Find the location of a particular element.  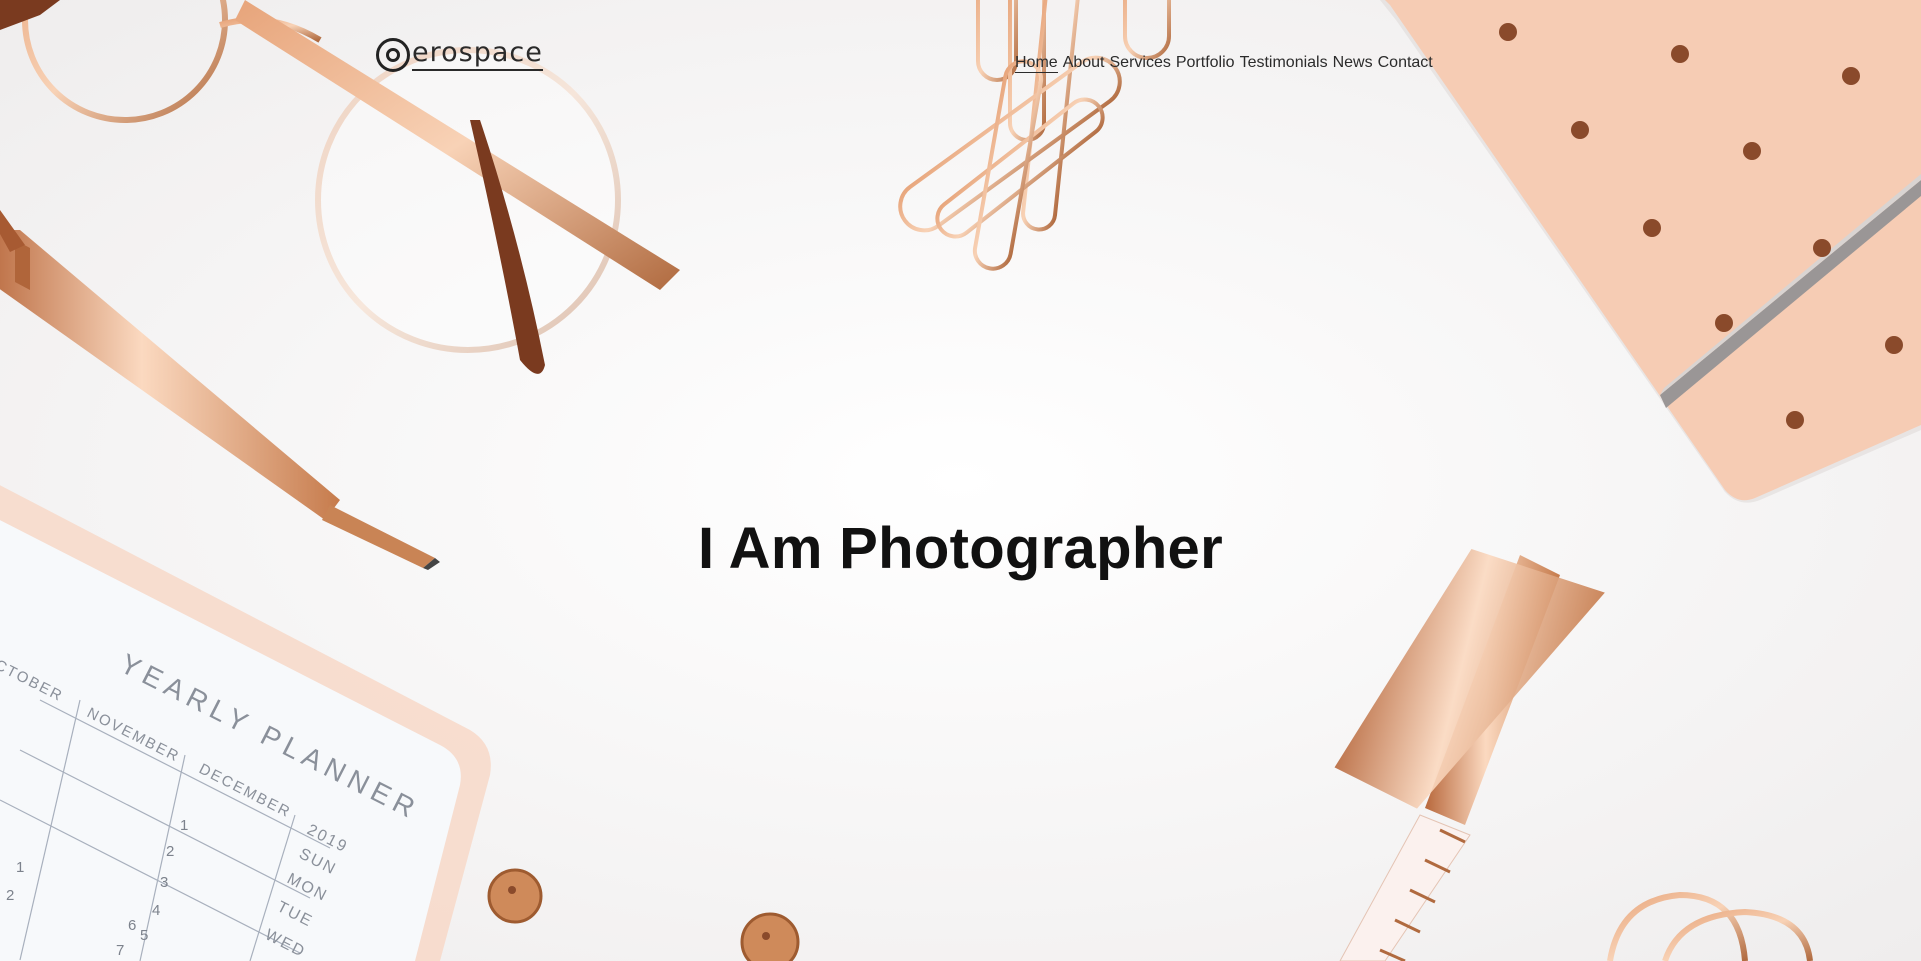

nav-item-services: Services is located at coordinates (1140, 63).